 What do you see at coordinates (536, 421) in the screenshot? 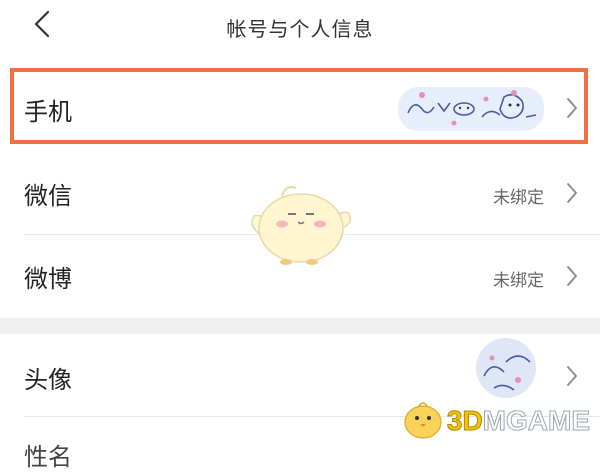
I see `watermark-mgame: MGAME` at bounding box center [536, 421].